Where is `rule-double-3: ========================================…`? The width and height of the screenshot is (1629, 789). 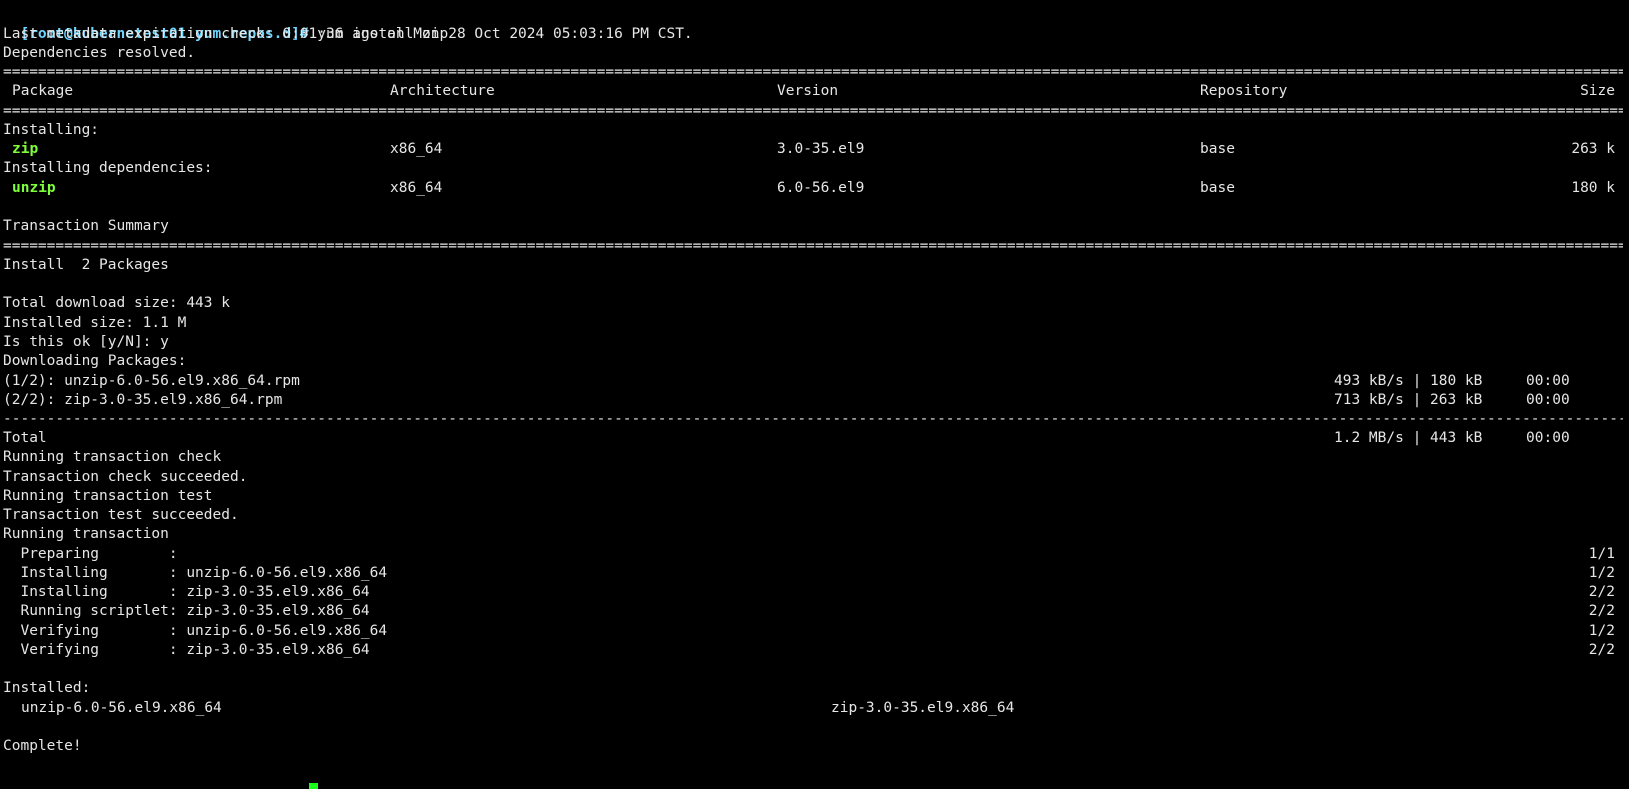
rule-double-3: ========================================… is located at coordinates (813, 246).